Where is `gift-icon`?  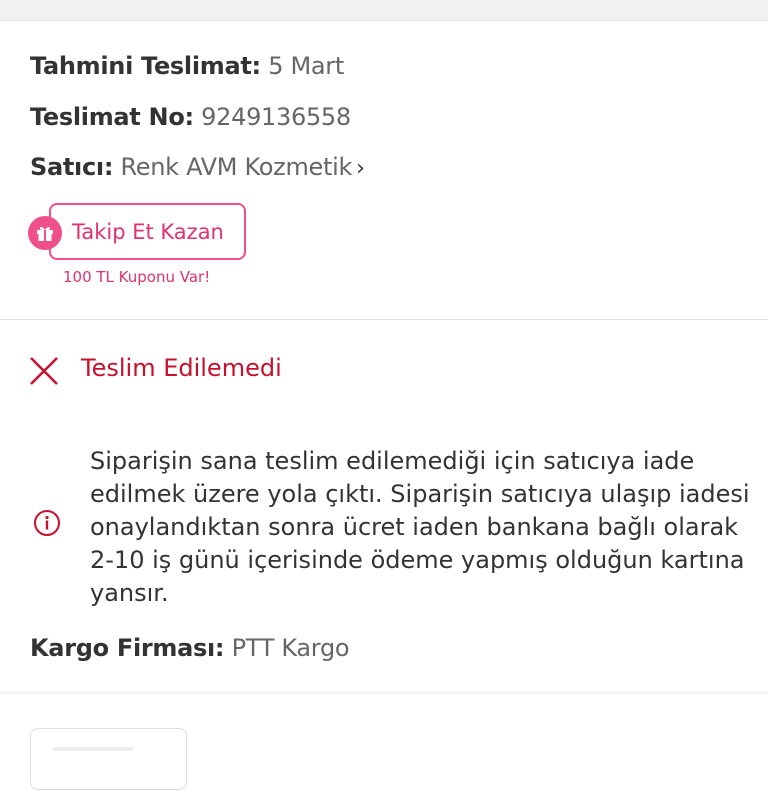 gift-icon is located at coordinates (45, 233).